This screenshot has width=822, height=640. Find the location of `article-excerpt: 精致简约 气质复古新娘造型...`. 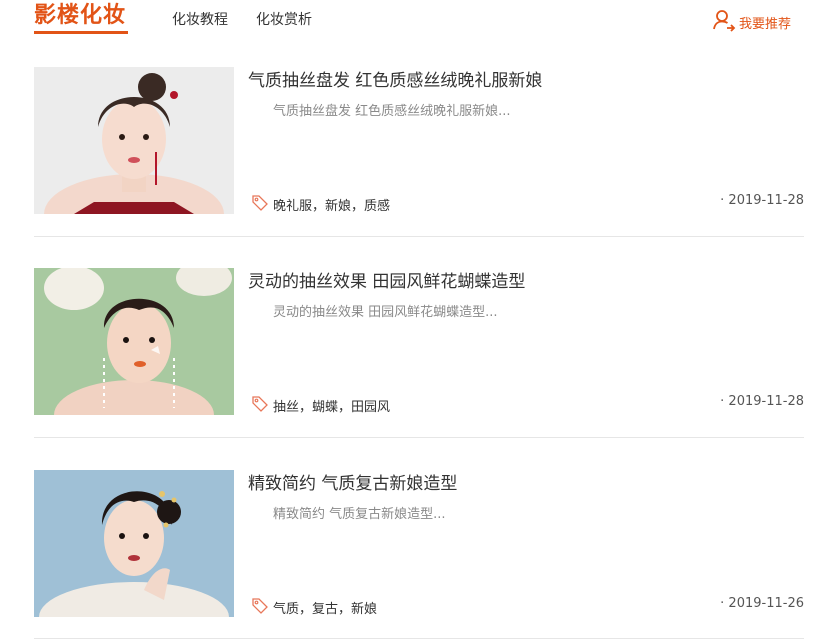

article-excerpt: 精致简约 气质复古新娘造型... is located at coordinates (359, 514).